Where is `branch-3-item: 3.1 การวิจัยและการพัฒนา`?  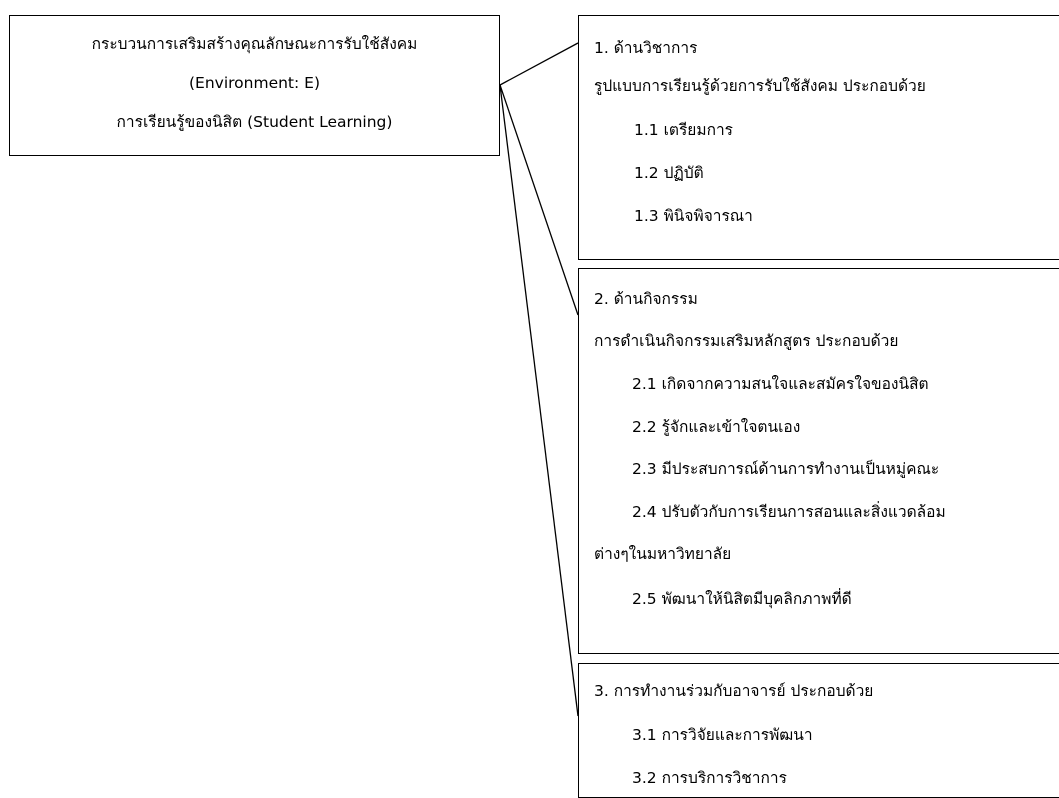
branch-3-item: 3.1 การวิจัยและการพัฒนา is located at coordinates (722, 735).